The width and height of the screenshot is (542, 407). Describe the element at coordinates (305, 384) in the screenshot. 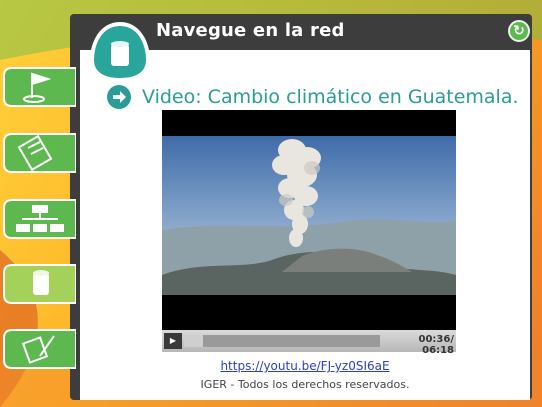

I see `copyright-text: IGER - Todos los derechos reservados.` at that location.